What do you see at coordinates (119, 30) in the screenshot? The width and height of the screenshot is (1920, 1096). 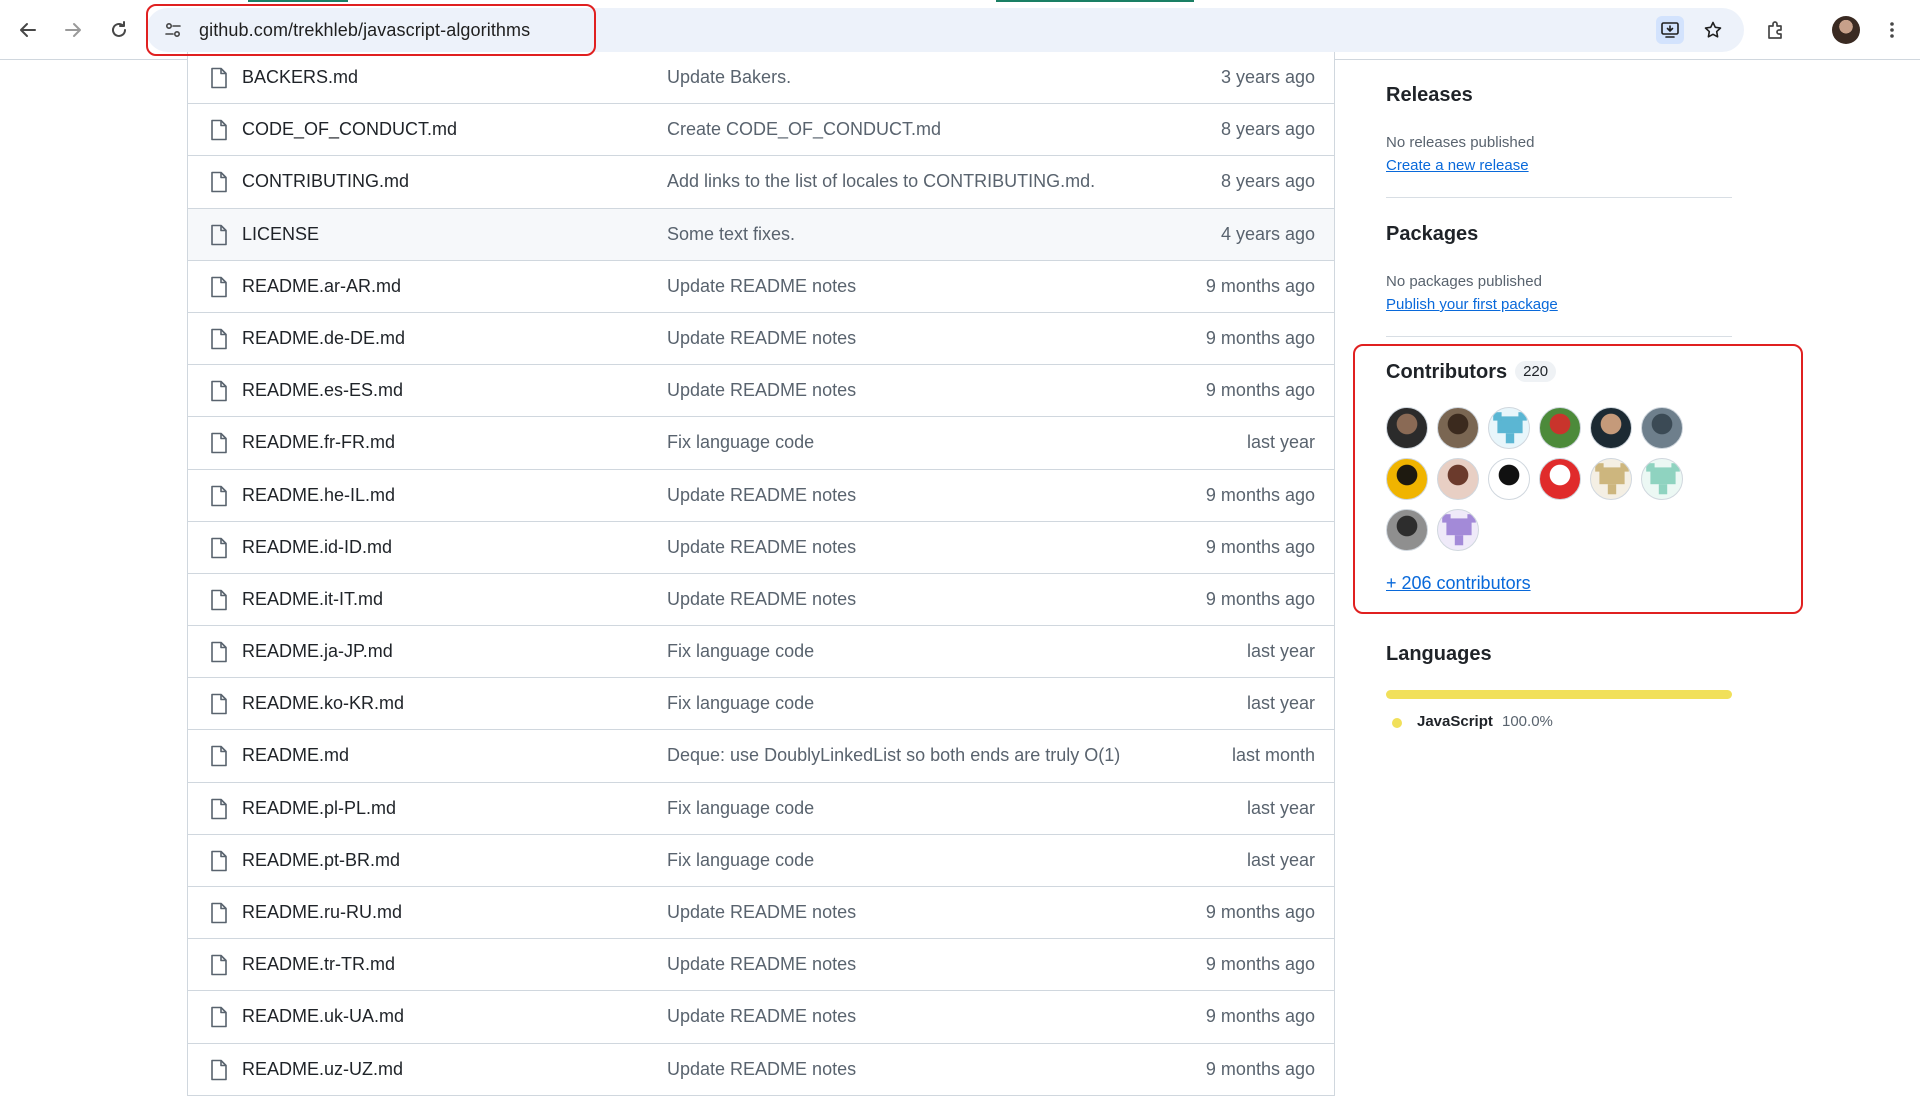 I see `reload-button` at bounding box center [119, 30].